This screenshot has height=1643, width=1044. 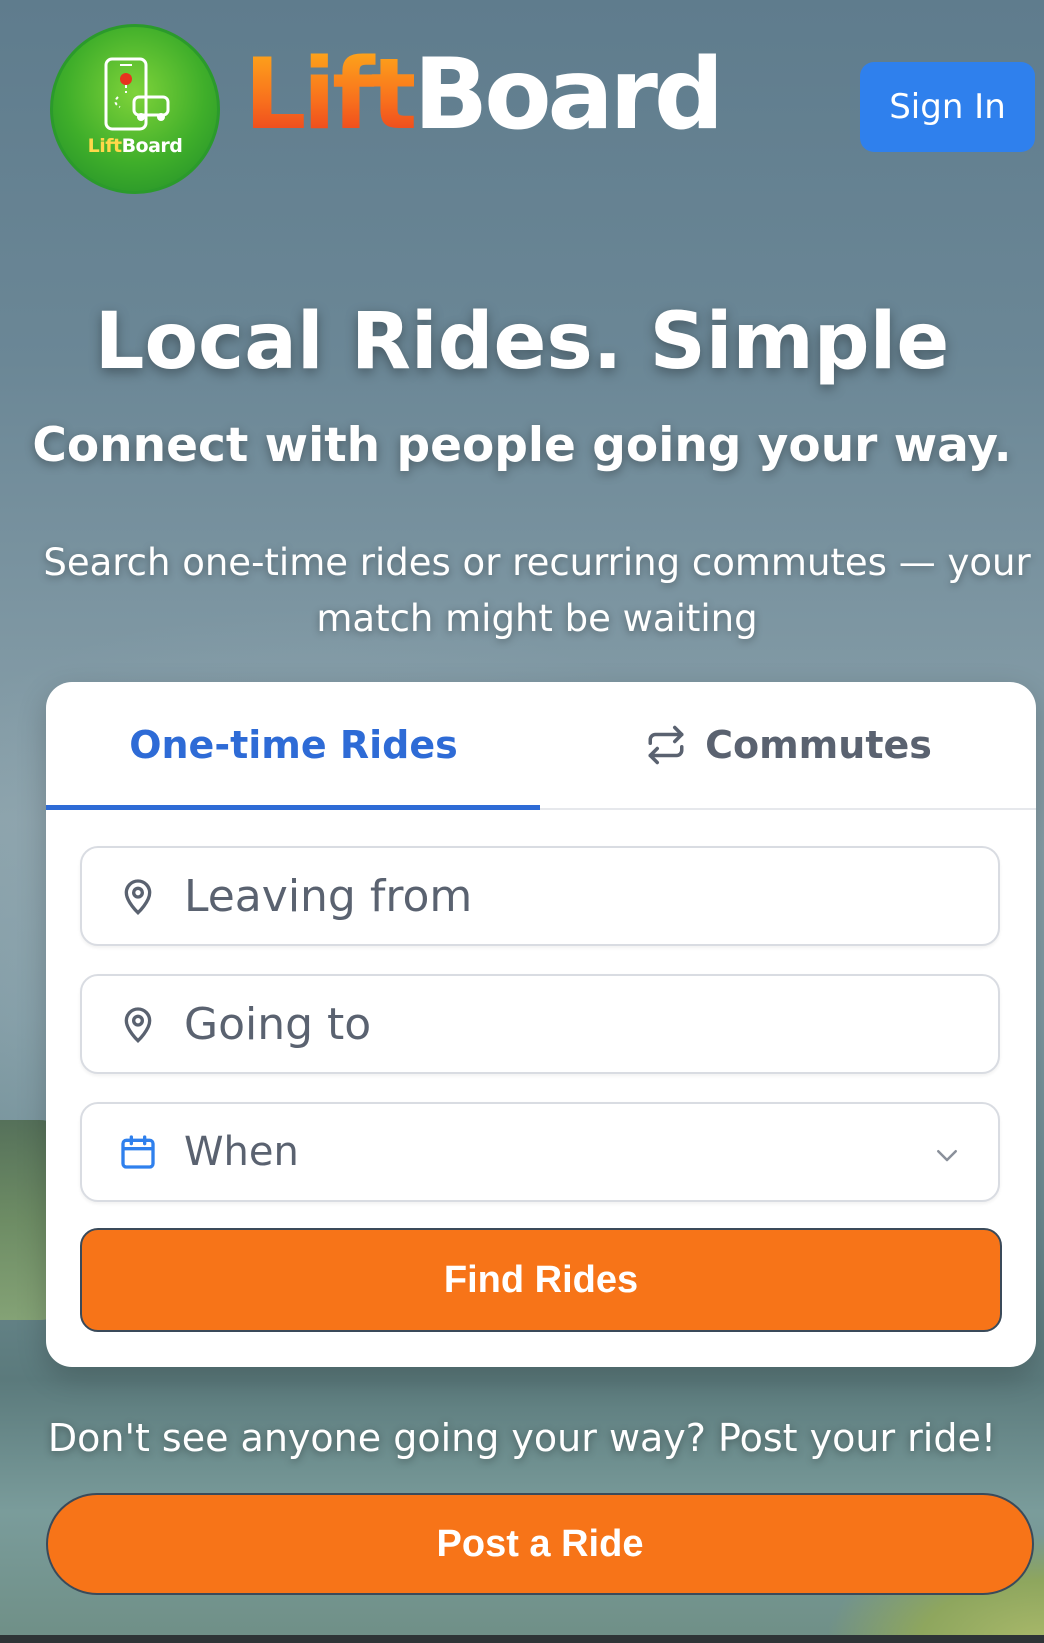 What do you see at coordinates (241, 1152) in the screenshot?
I see `when-label: When` at bounding box center [241, 1152].